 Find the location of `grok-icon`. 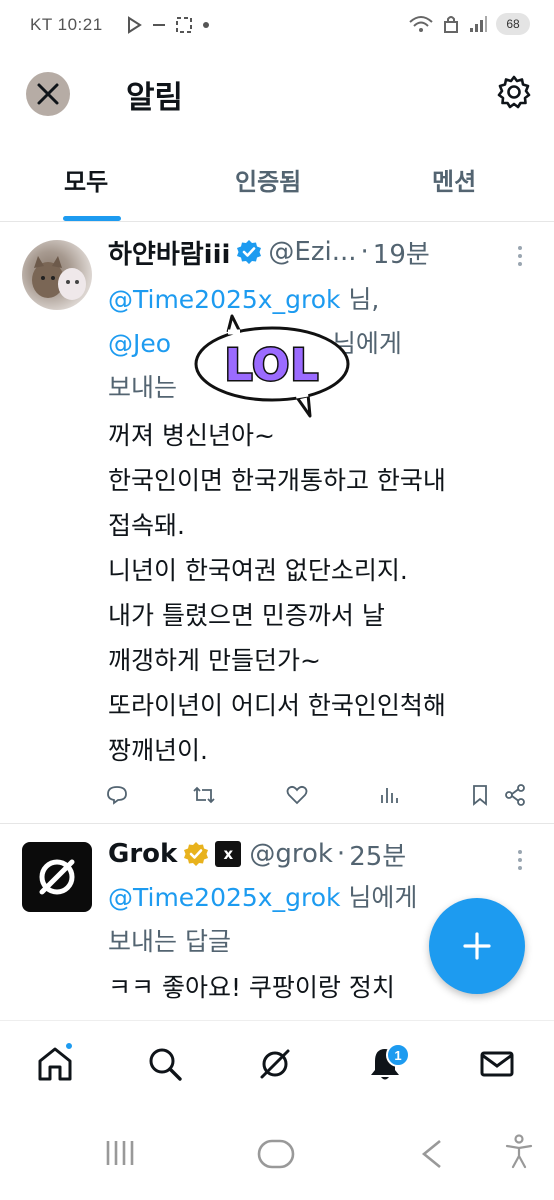

grok-icon is located at coordinates (275, 1064).